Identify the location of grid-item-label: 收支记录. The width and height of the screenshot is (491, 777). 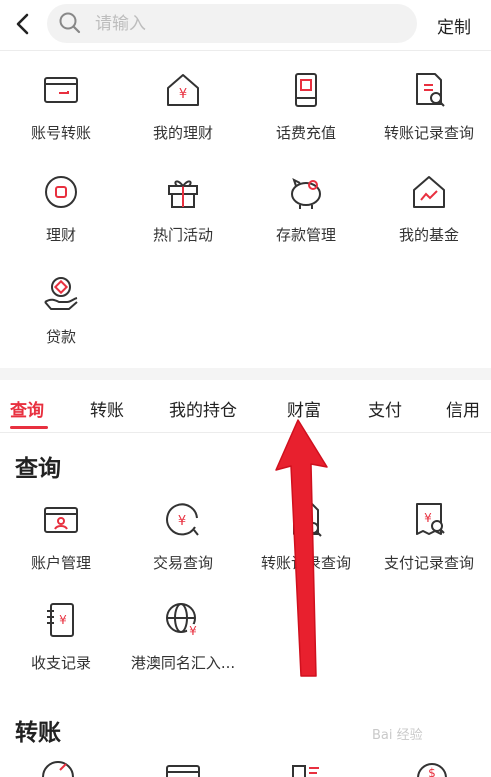
(60, 663).